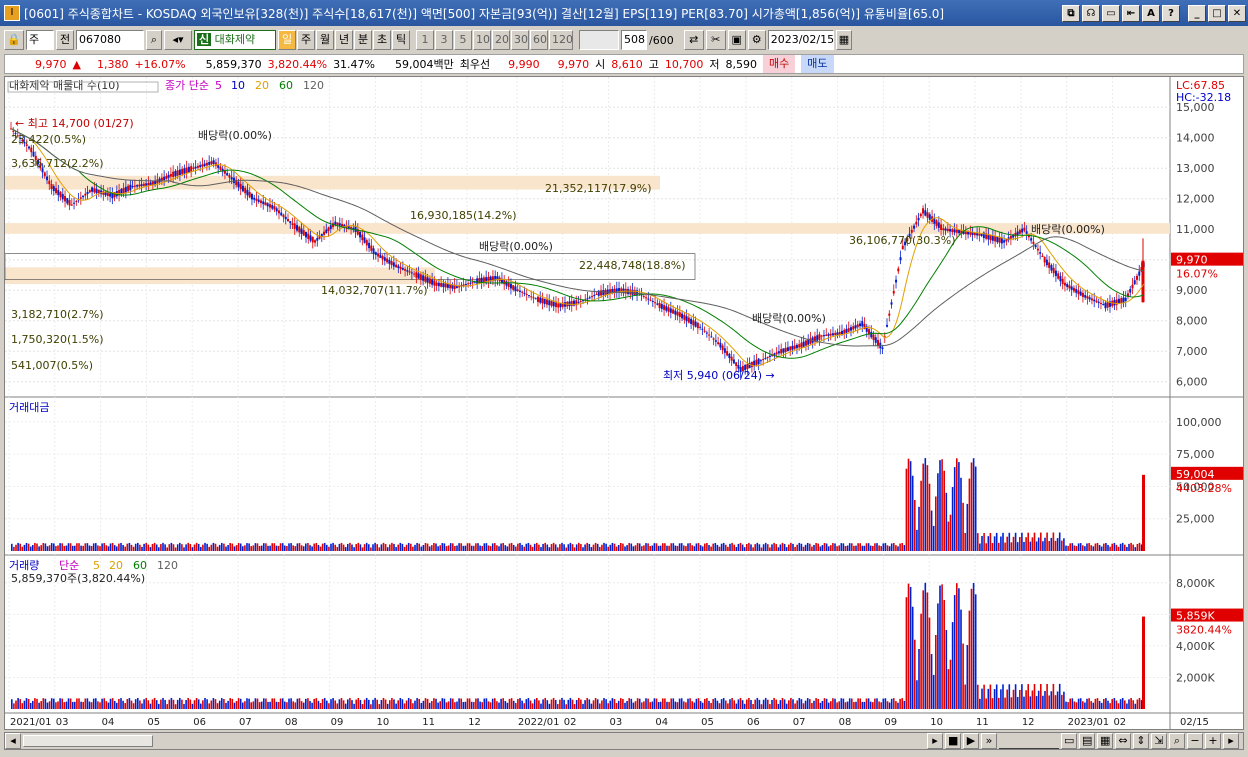 This screenshot has width=1248, height=757. Describe the element at coordinates (989, 741) in the screenshot. I see `fast-forward-icon: »` at that location.